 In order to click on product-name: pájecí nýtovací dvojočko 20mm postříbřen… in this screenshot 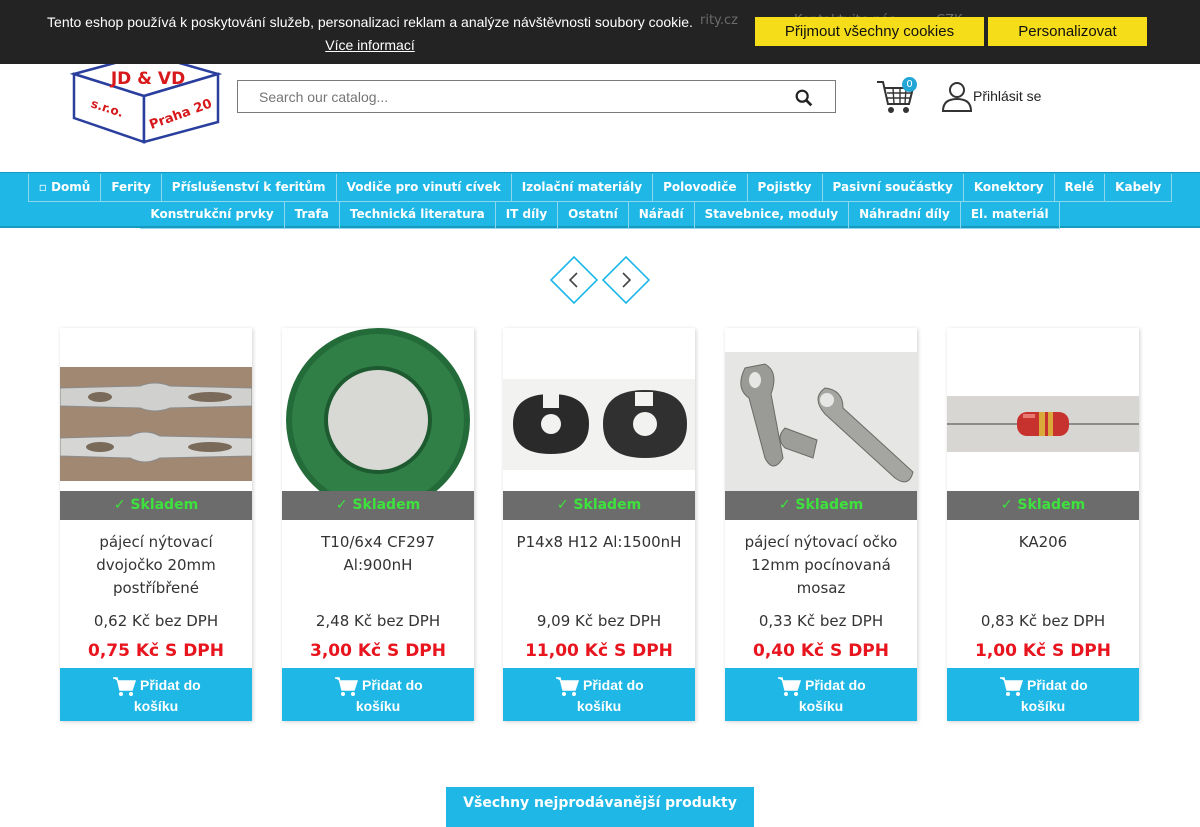, I will do `click(156, 565)`.